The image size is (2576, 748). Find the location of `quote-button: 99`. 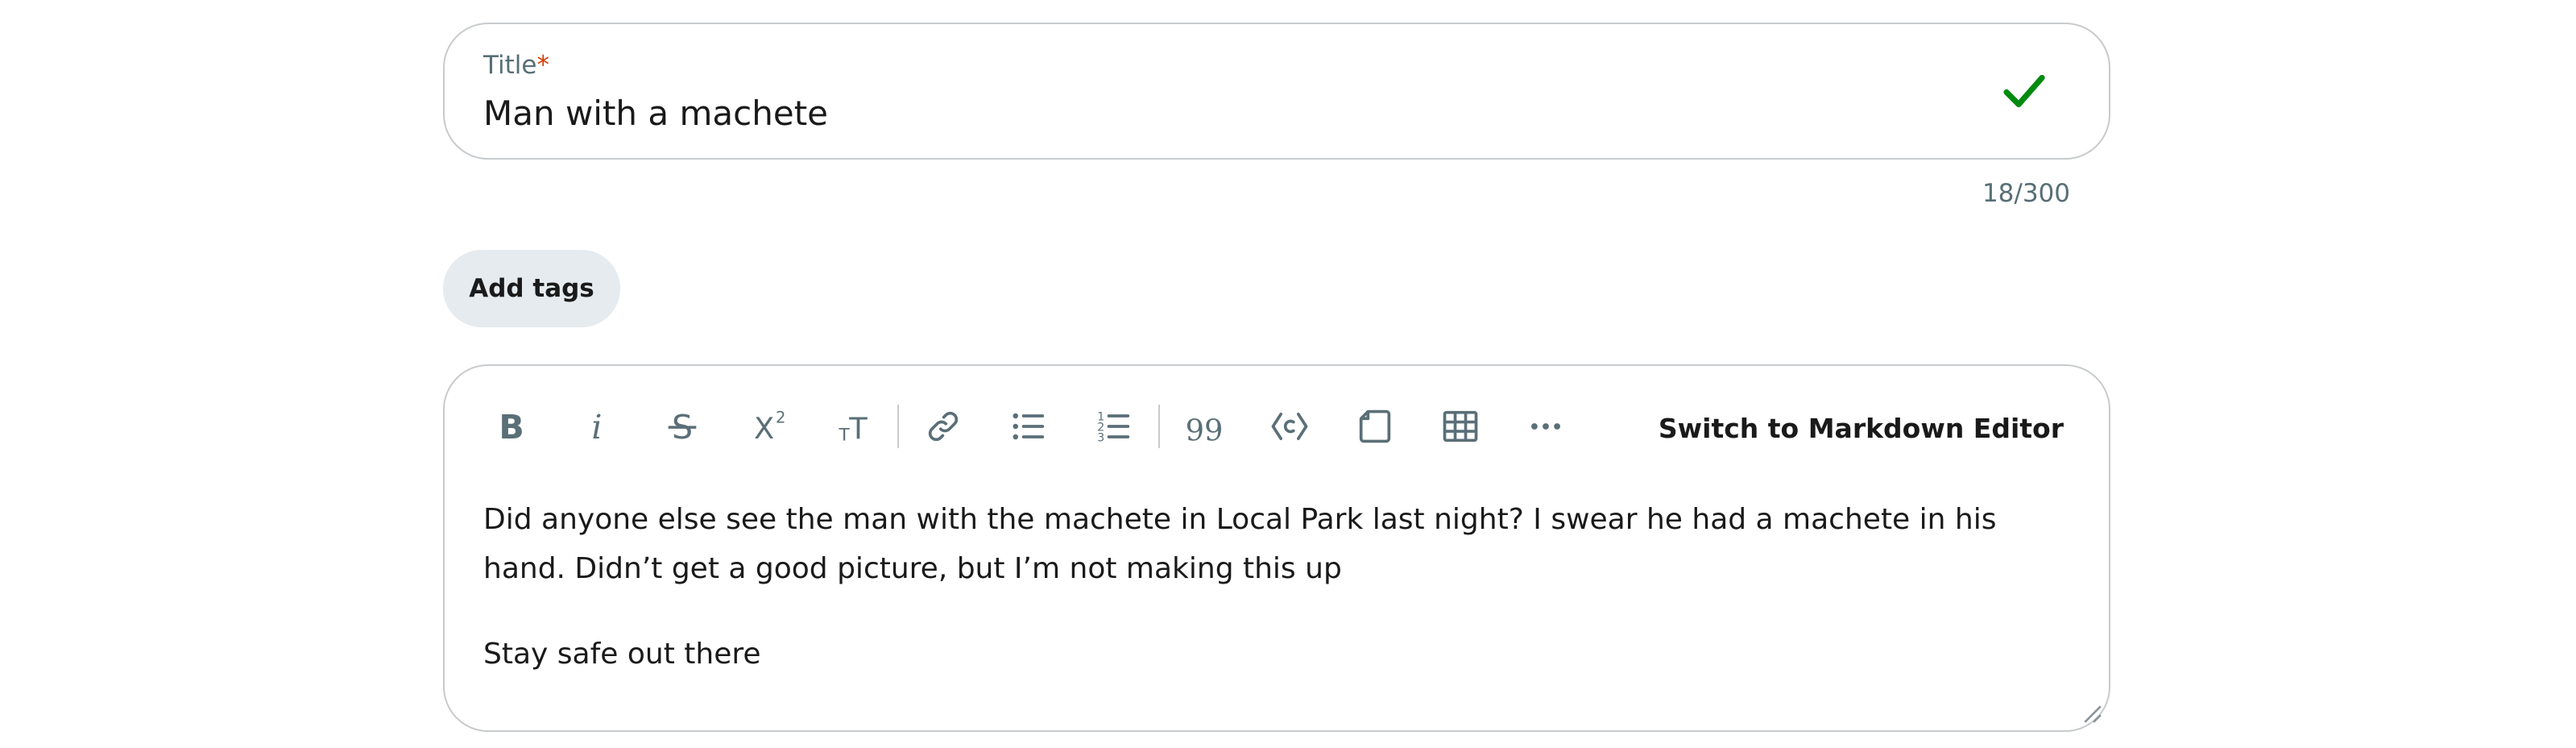

quote-button: 99 is located at coordinates (1204, 426).